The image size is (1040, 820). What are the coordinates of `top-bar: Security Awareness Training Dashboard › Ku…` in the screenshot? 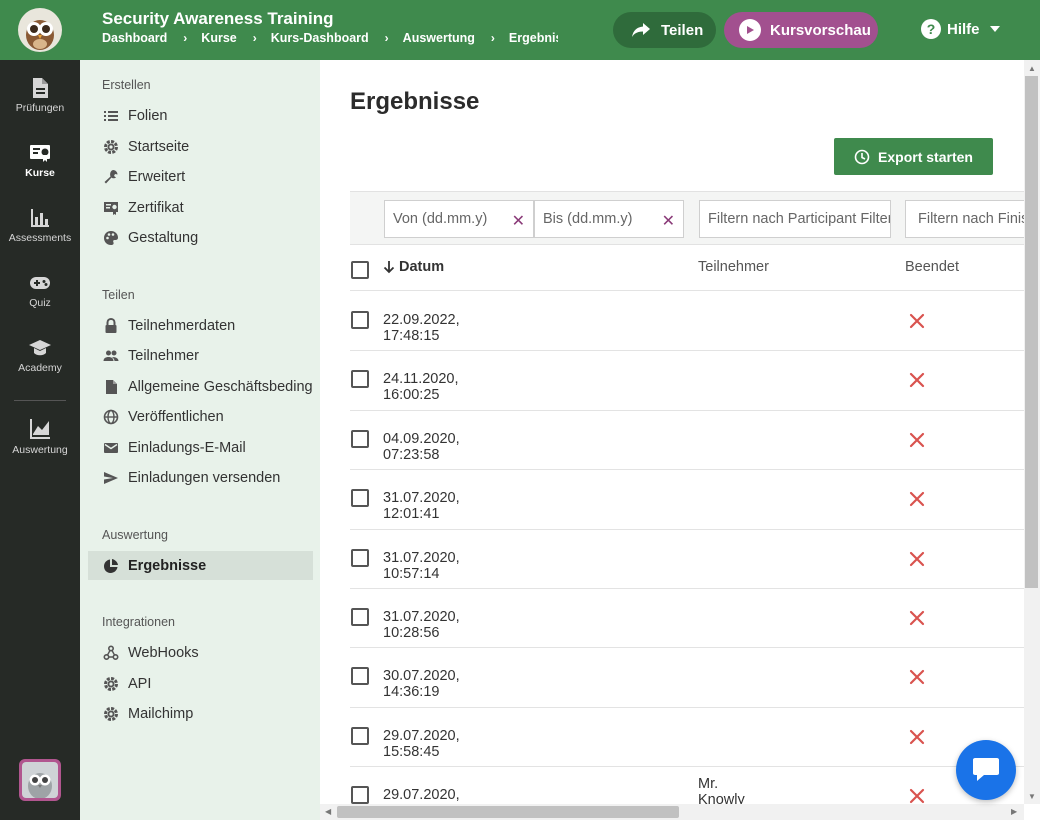 It's located at (520, 30).